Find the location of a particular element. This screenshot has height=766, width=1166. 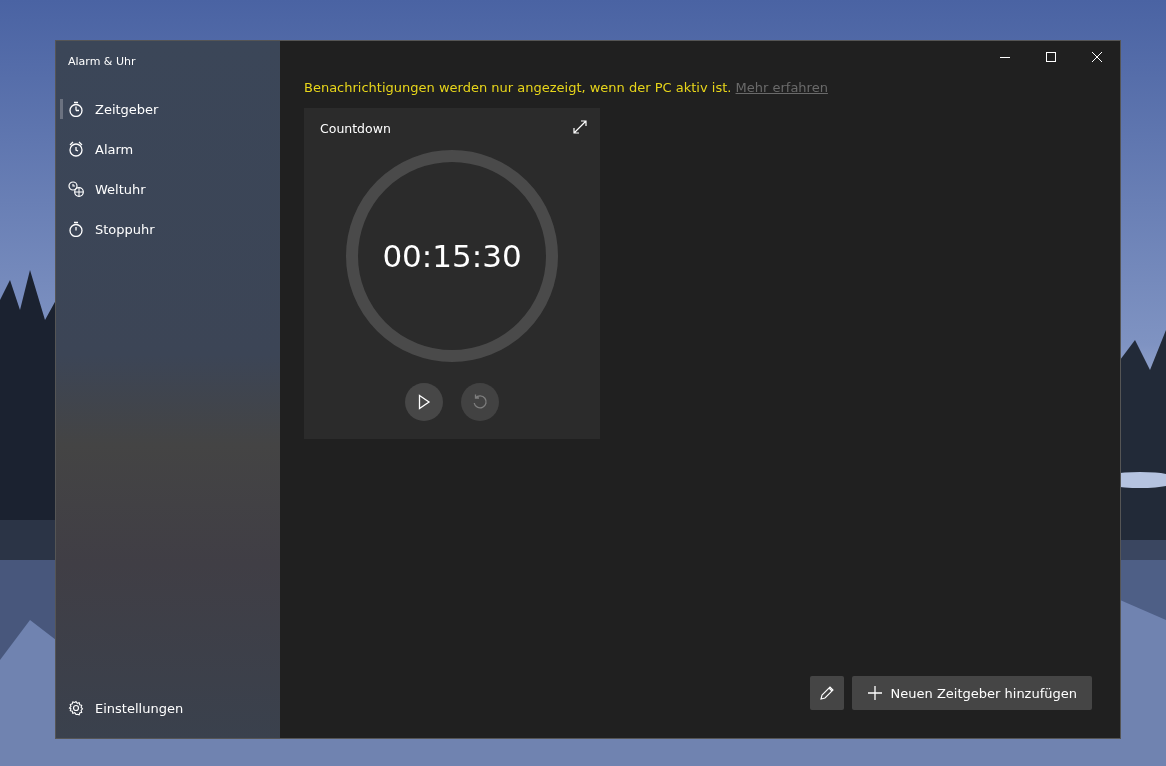

timer-icon is located at coordinates (76, 109).